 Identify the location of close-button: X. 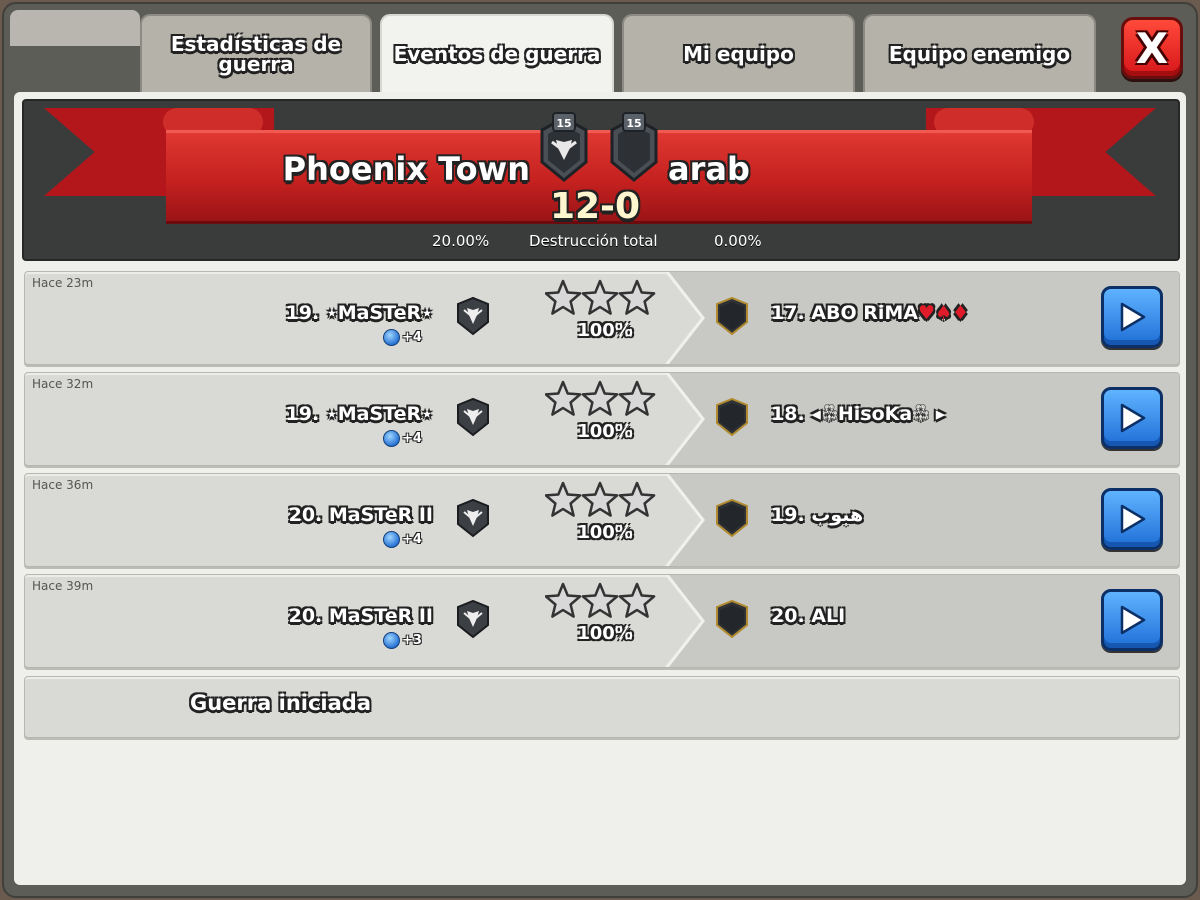
(1152, 48).